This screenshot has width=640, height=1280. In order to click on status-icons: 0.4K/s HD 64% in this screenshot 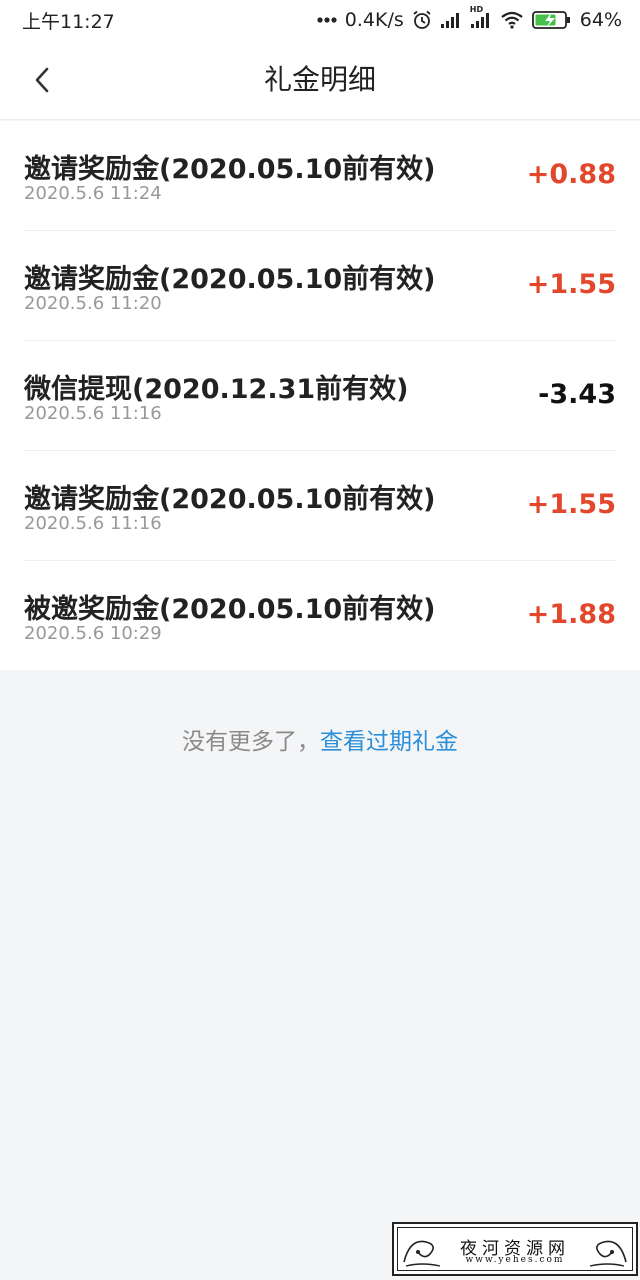, I will do `click(469, 18)`.